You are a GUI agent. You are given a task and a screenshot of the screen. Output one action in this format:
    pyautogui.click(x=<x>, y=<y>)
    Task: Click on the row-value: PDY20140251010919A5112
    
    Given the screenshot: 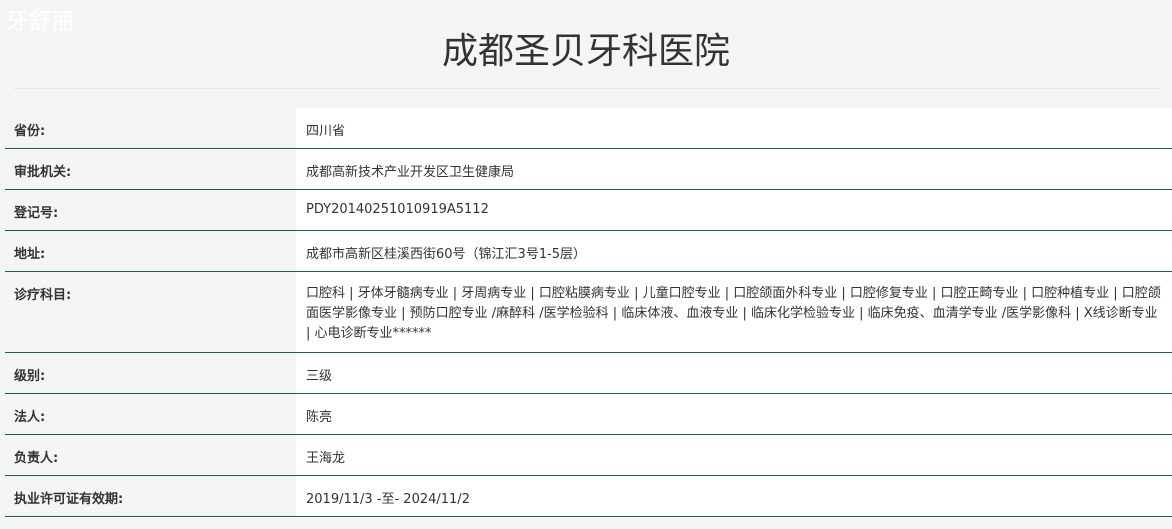 What is the action you would take?
    pyautogui.click(x=734, y=210)
    